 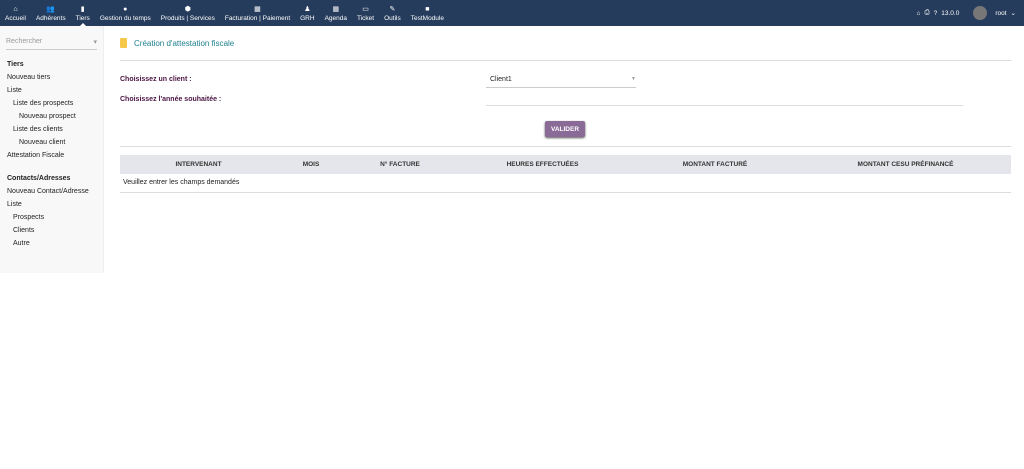 I want to click on sidebar-heading-tiers: Tiers, so click(x=51, y=64).